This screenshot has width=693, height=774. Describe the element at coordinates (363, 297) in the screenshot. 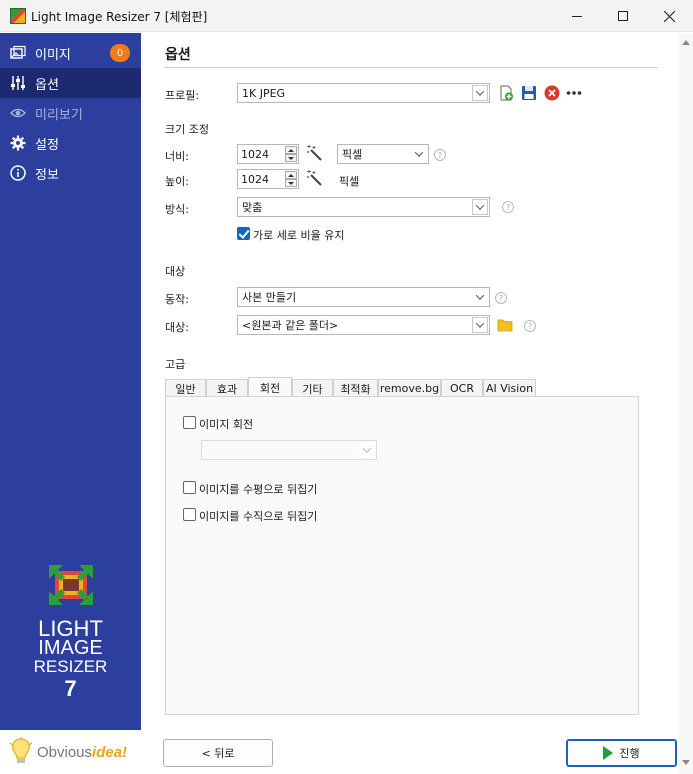

I see `action-select: 사본 만들기` at that location.